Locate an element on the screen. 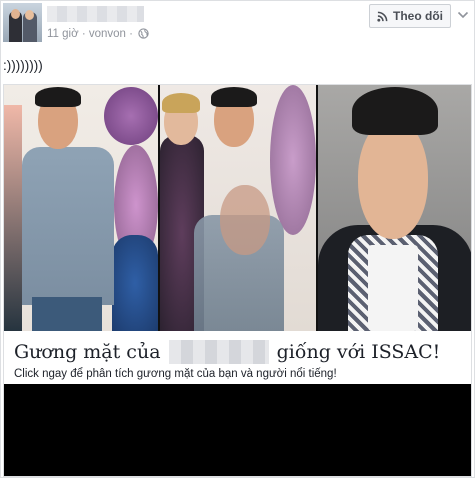 The width and height of the screenshot is (475, 478). post-meta: 11 giờ · vonvon · is located at coordinates (98, 35).